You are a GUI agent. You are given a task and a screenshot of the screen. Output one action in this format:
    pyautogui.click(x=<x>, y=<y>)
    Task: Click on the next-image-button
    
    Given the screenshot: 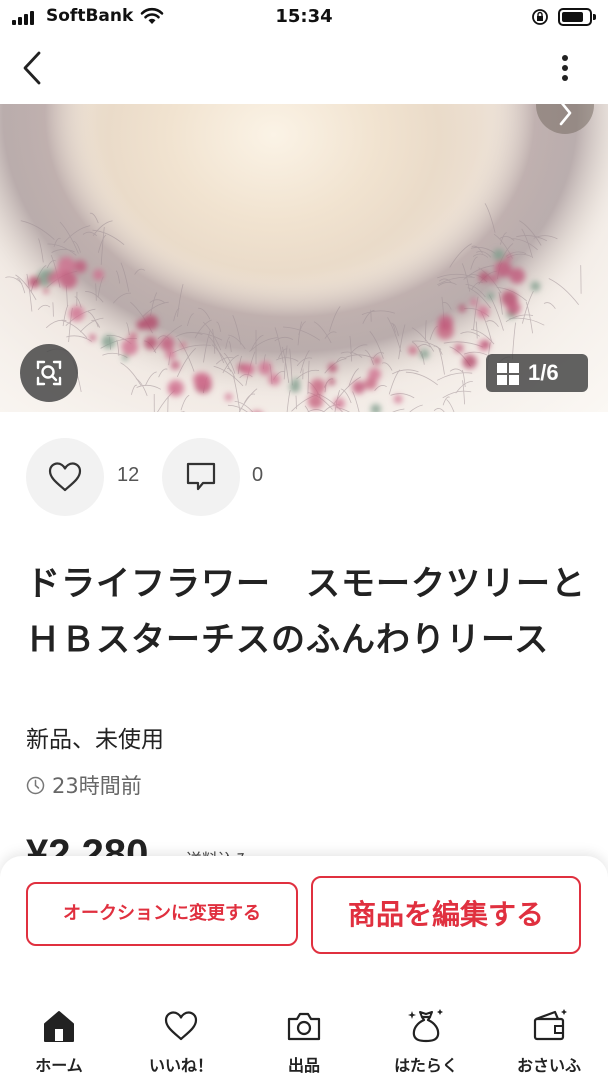 What is the action you would take?
    pyautogui.click(x=565, y=119)
    